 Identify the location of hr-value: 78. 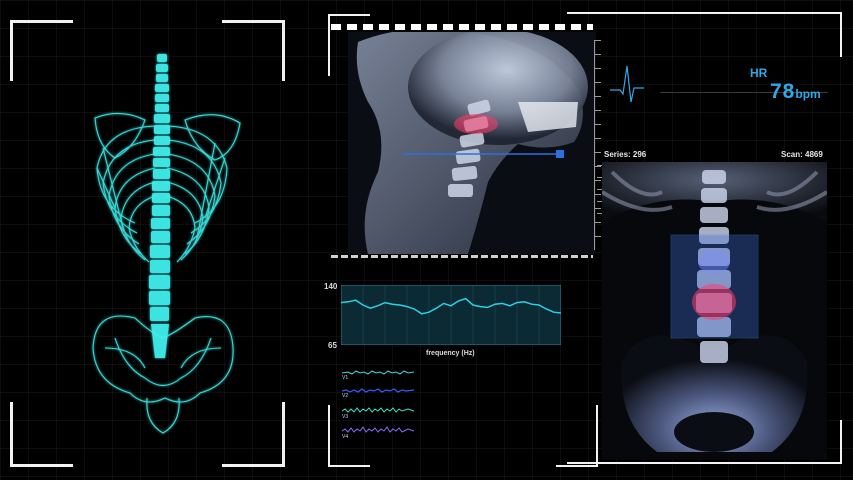
(783, 91).